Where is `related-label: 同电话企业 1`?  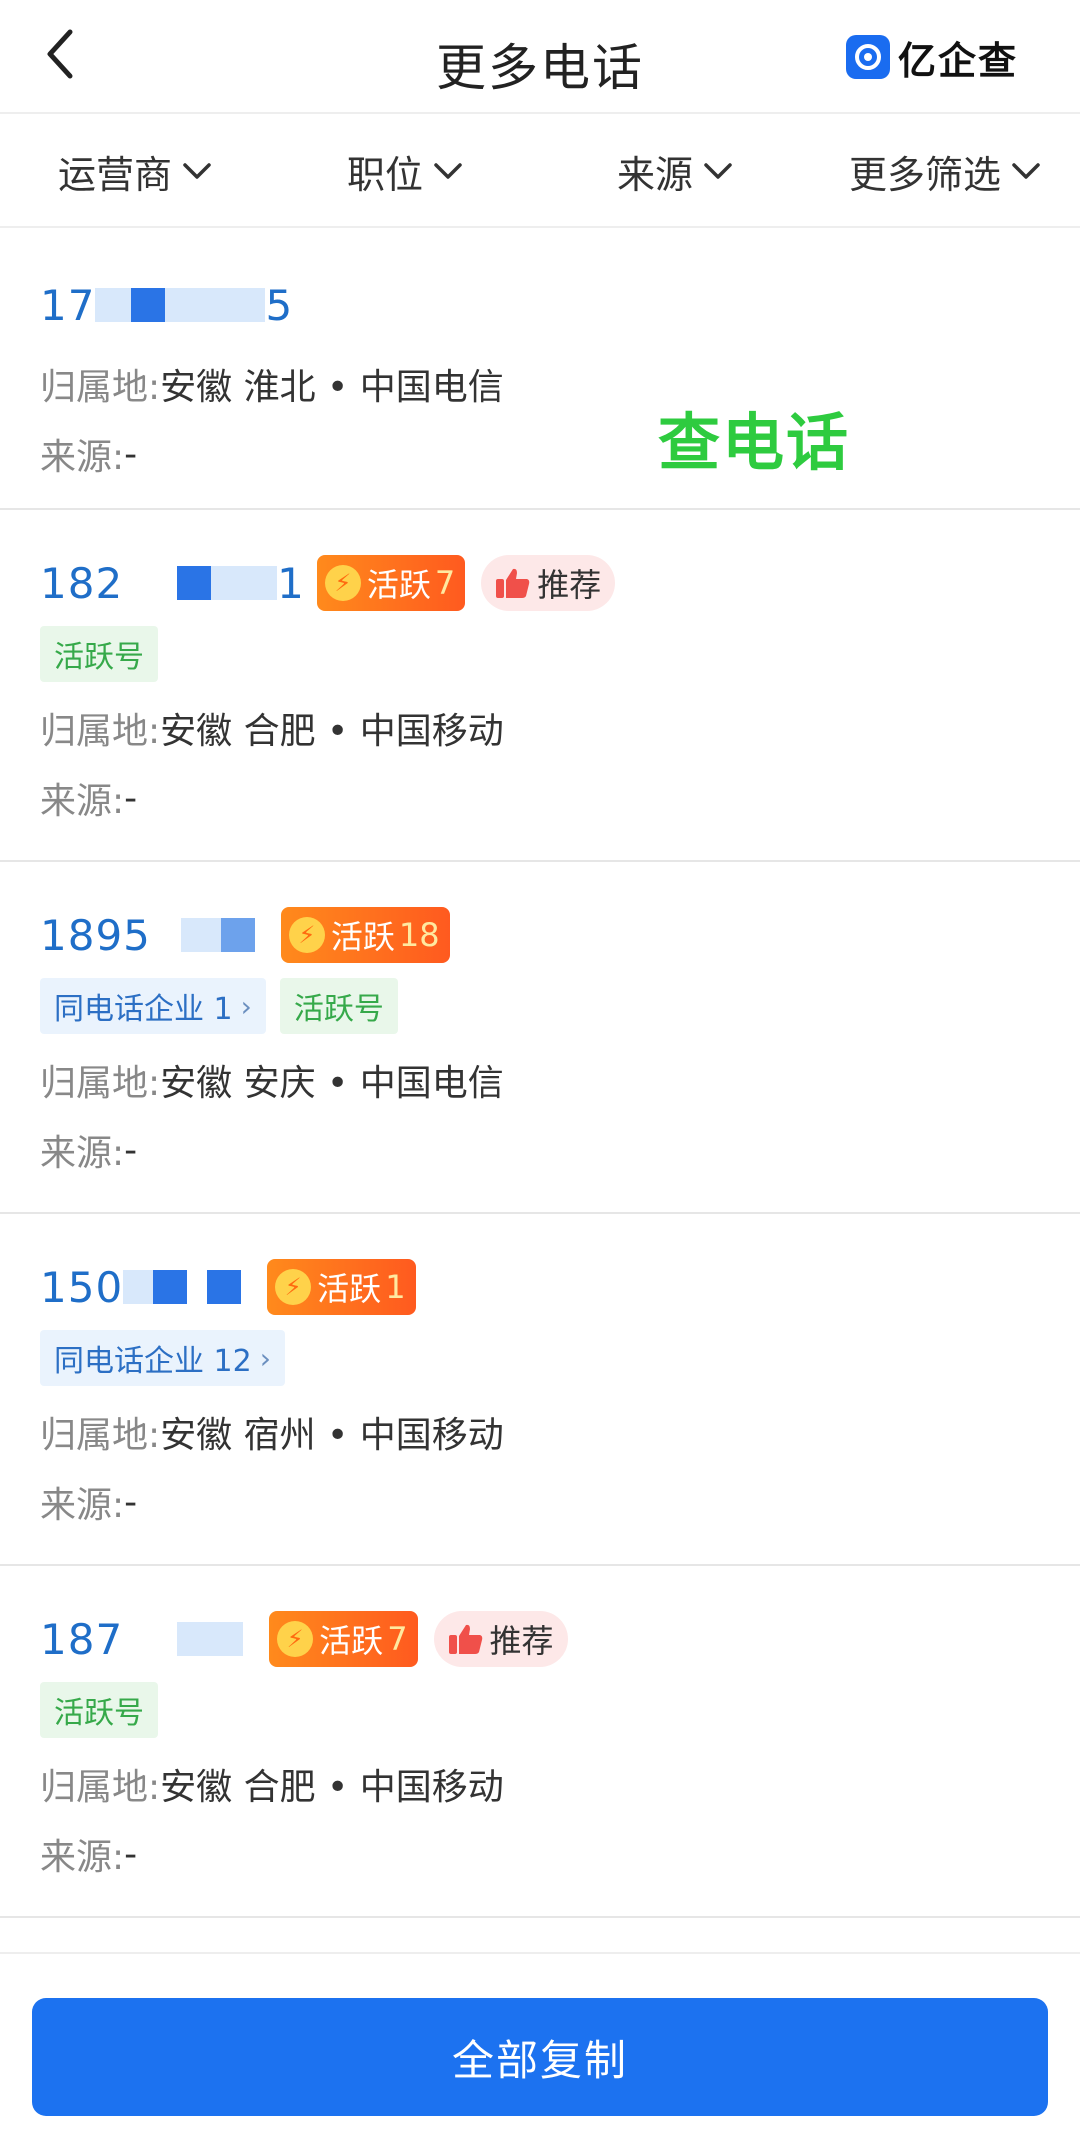
related-label: 同电话企业 1 is located at coordinates (143, 1009).